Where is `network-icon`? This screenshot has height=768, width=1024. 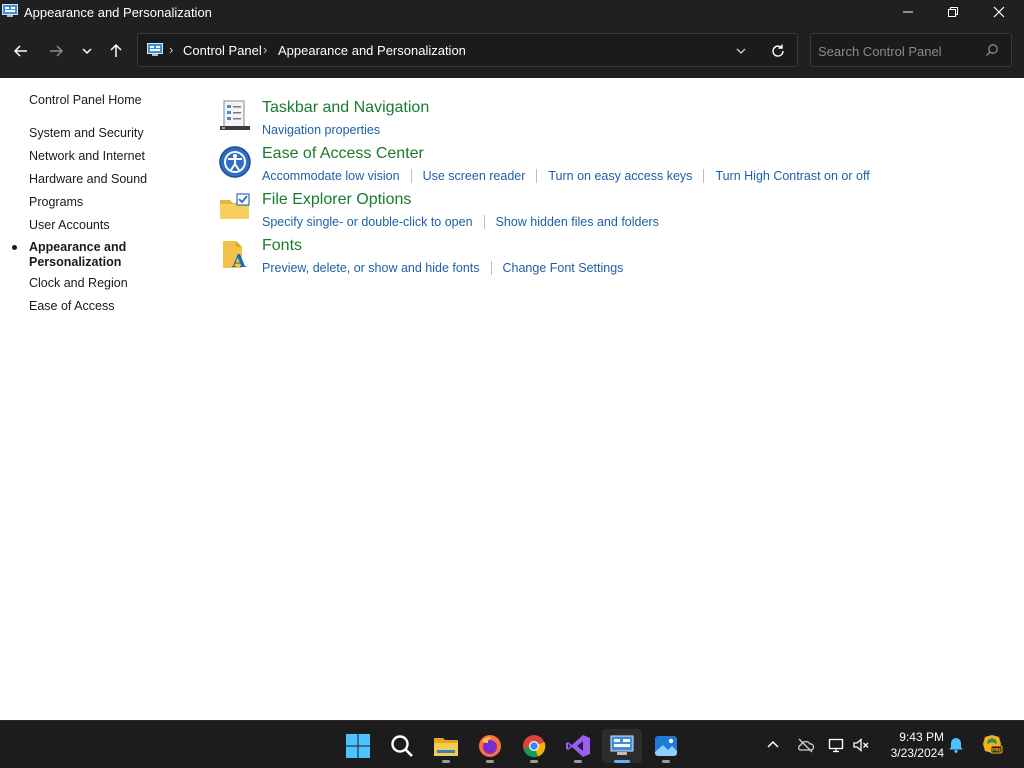
network-icon is located at coordinates (837, 745).